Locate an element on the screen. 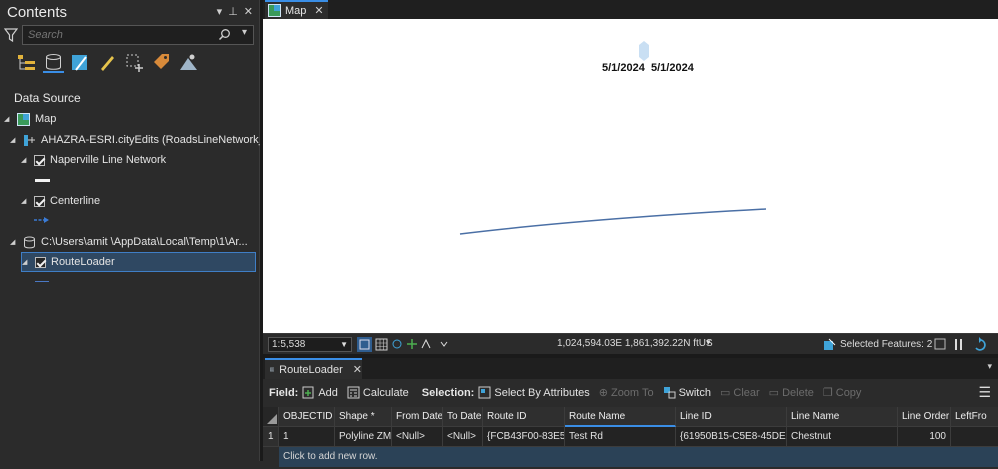 Image resolution: width=998 pixels, height=469 pixels. delete-button: ▭ Delete is located at coordinates (791, 393).